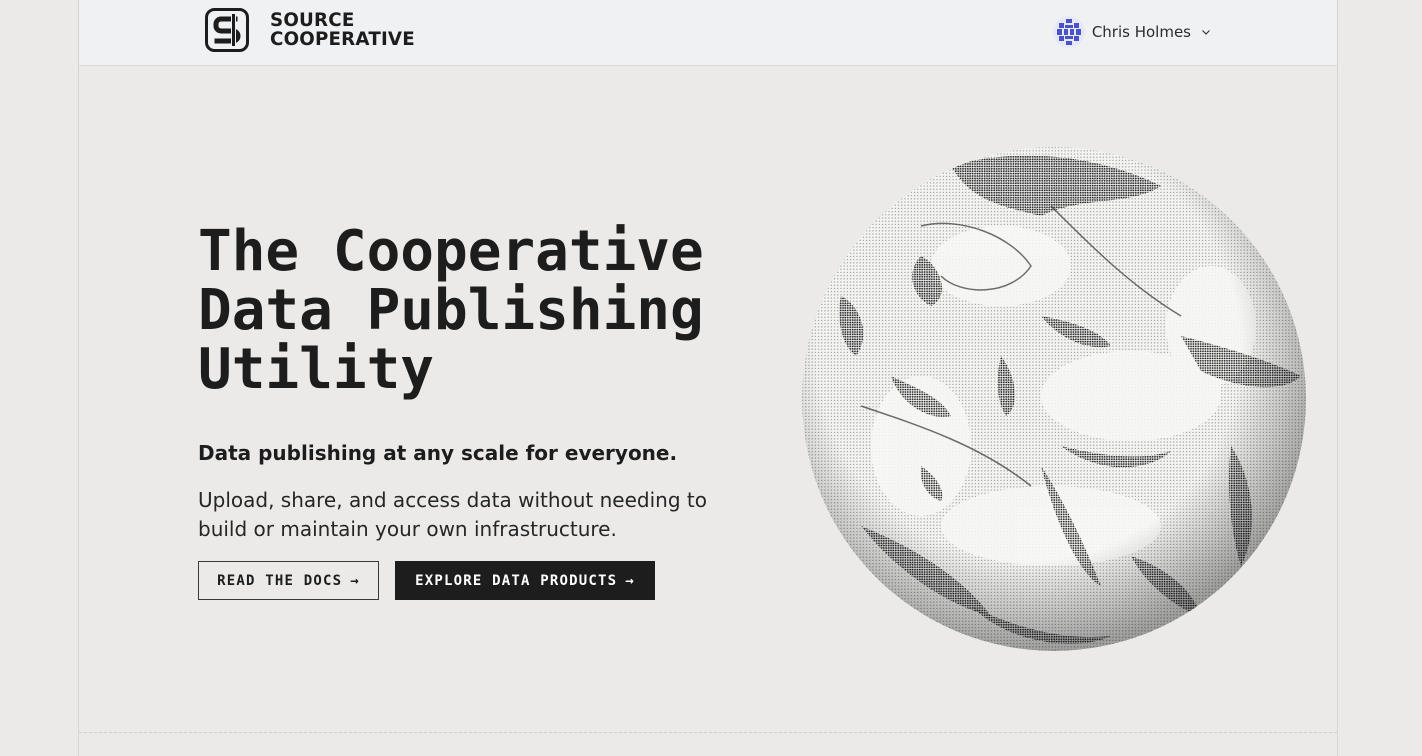 The image size is (1422, 756). What do you see at coordinates (1068, 32) in the screenshot?
I see `avatar` at bounding box center [1068, 32].